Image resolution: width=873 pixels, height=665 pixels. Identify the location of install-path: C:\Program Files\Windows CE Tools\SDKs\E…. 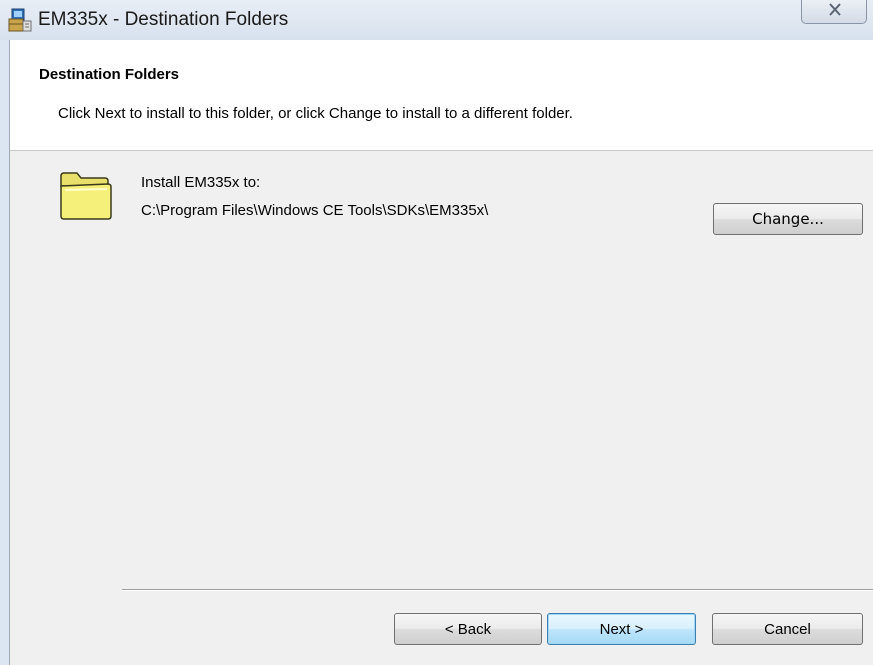
(315, 210).